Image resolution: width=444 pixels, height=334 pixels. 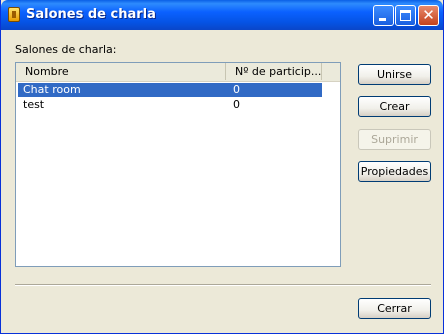 What do you see at coordinates (52, 89) in the screenshot?
I see `row-name: Chat room` at bounding box center [52, 89].